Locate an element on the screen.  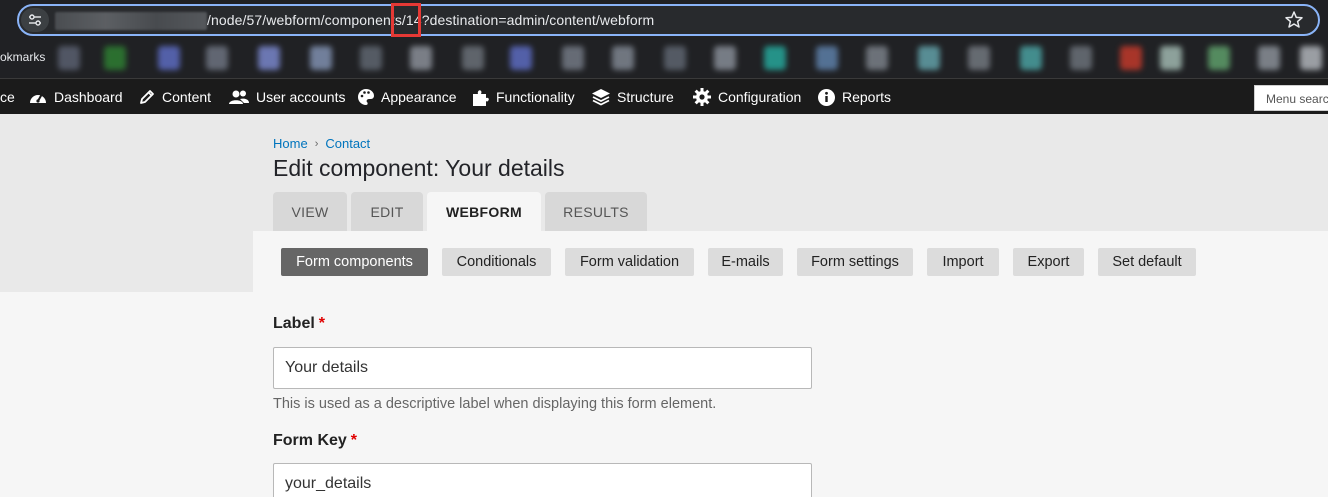
site-info-icon is located at coordinates (35, 20).